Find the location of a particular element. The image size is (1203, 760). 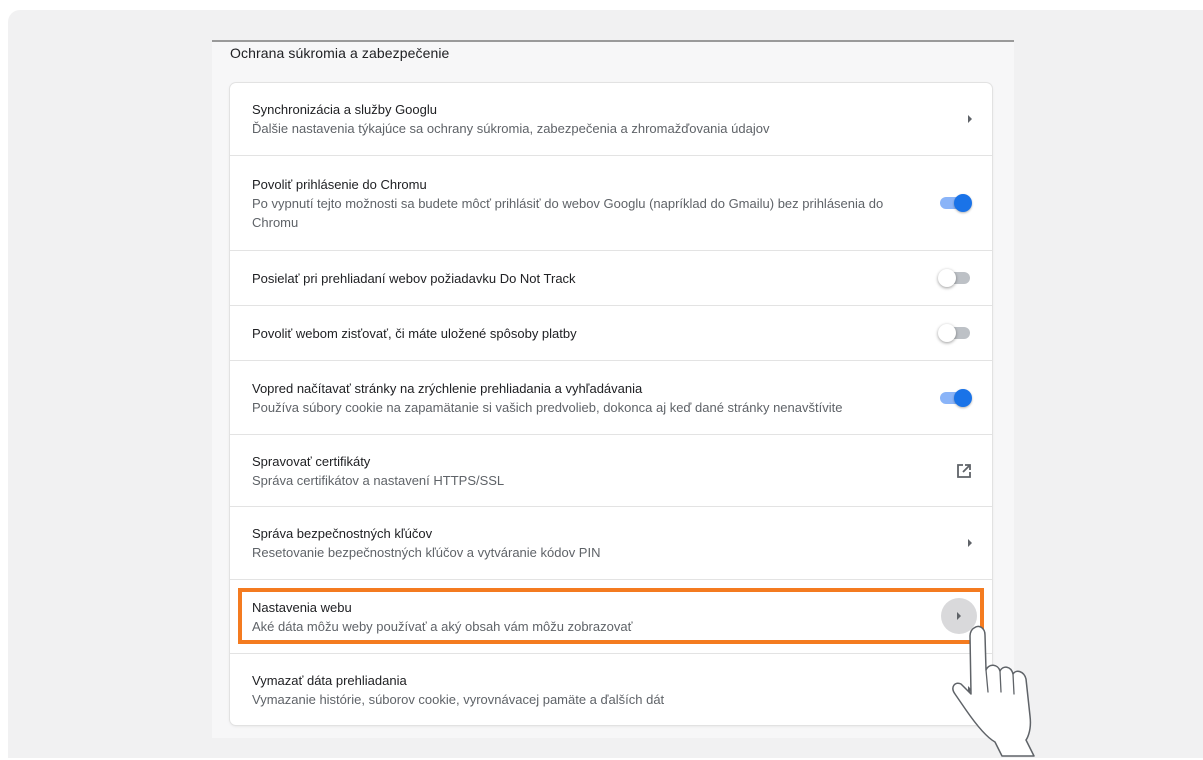

toggle-allow-chrome-signin is located at coordinates (955, 203).